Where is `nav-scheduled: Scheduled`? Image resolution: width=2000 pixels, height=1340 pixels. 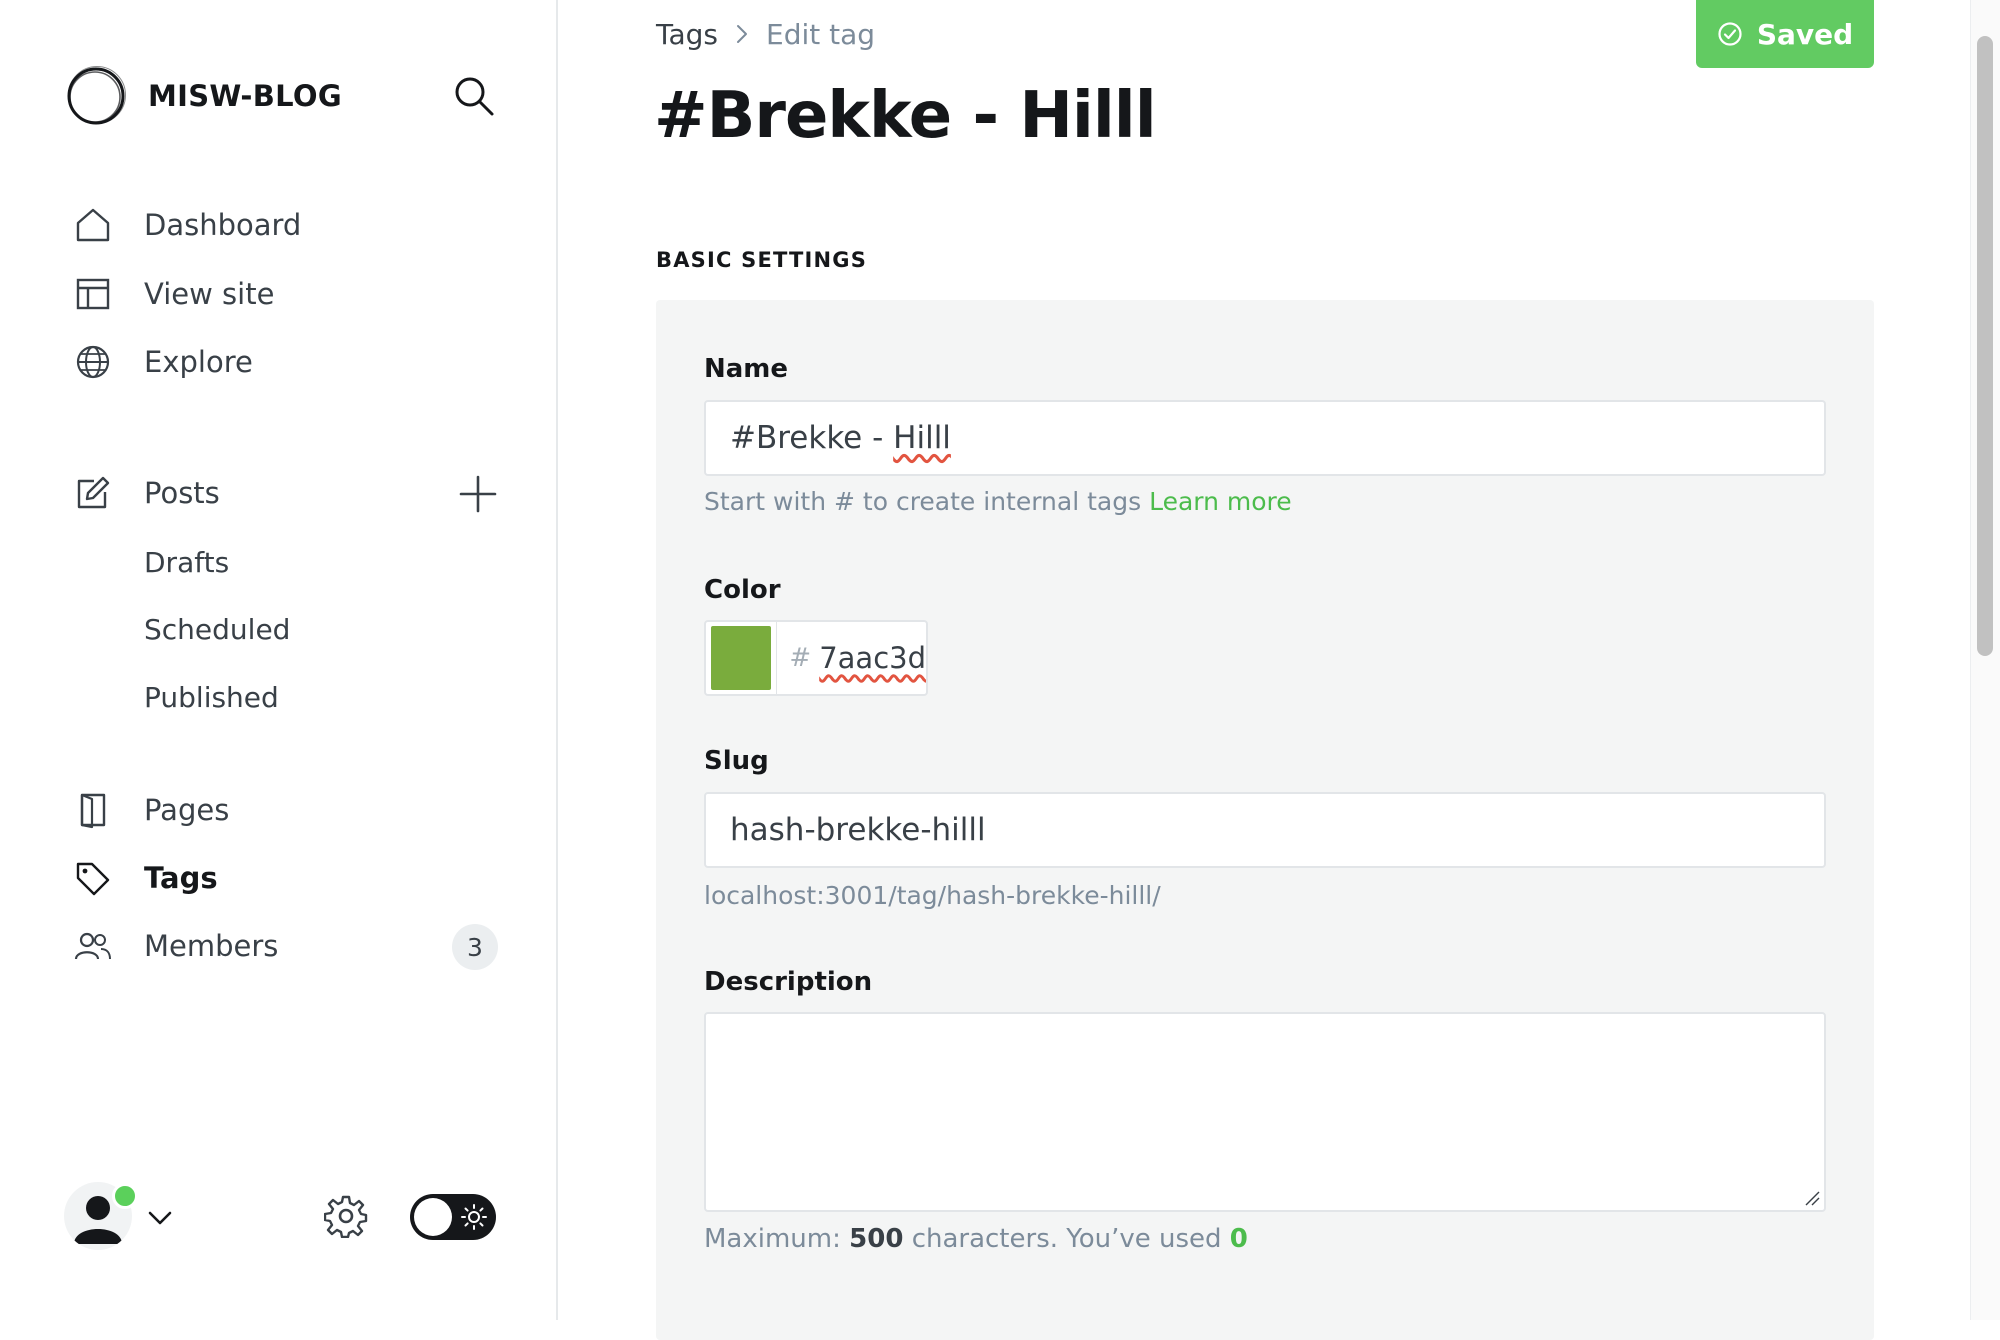
nav-scheduled: Scheduled is located at coordinates (217, 629).